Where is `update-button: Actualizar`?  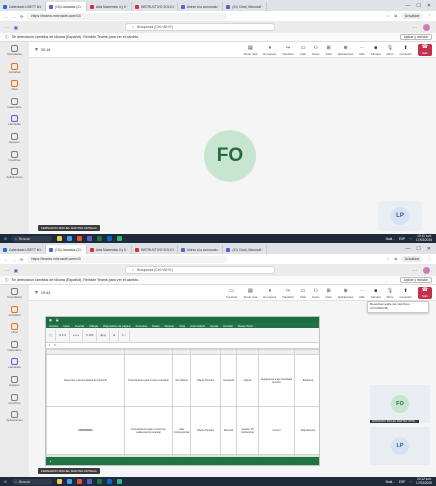 update-button: Actualizar is located at coordinates (412, 259).